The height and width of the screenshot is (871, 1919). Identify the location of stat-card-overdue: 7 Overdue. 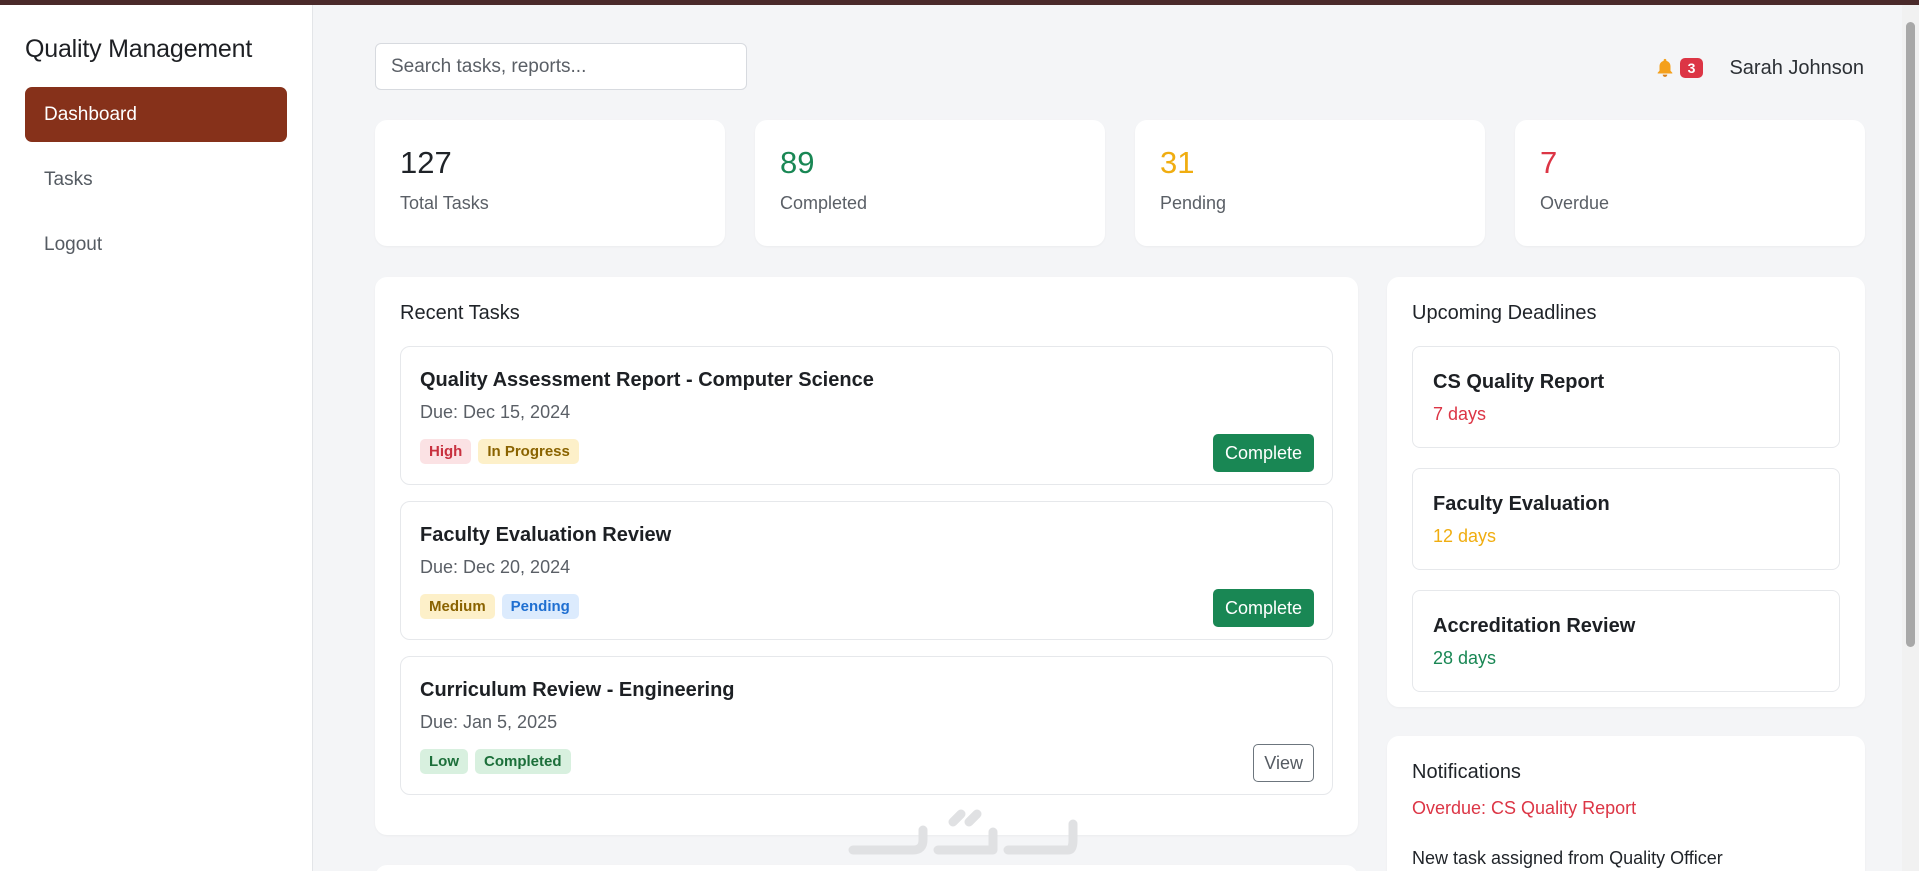
(1690, 183).